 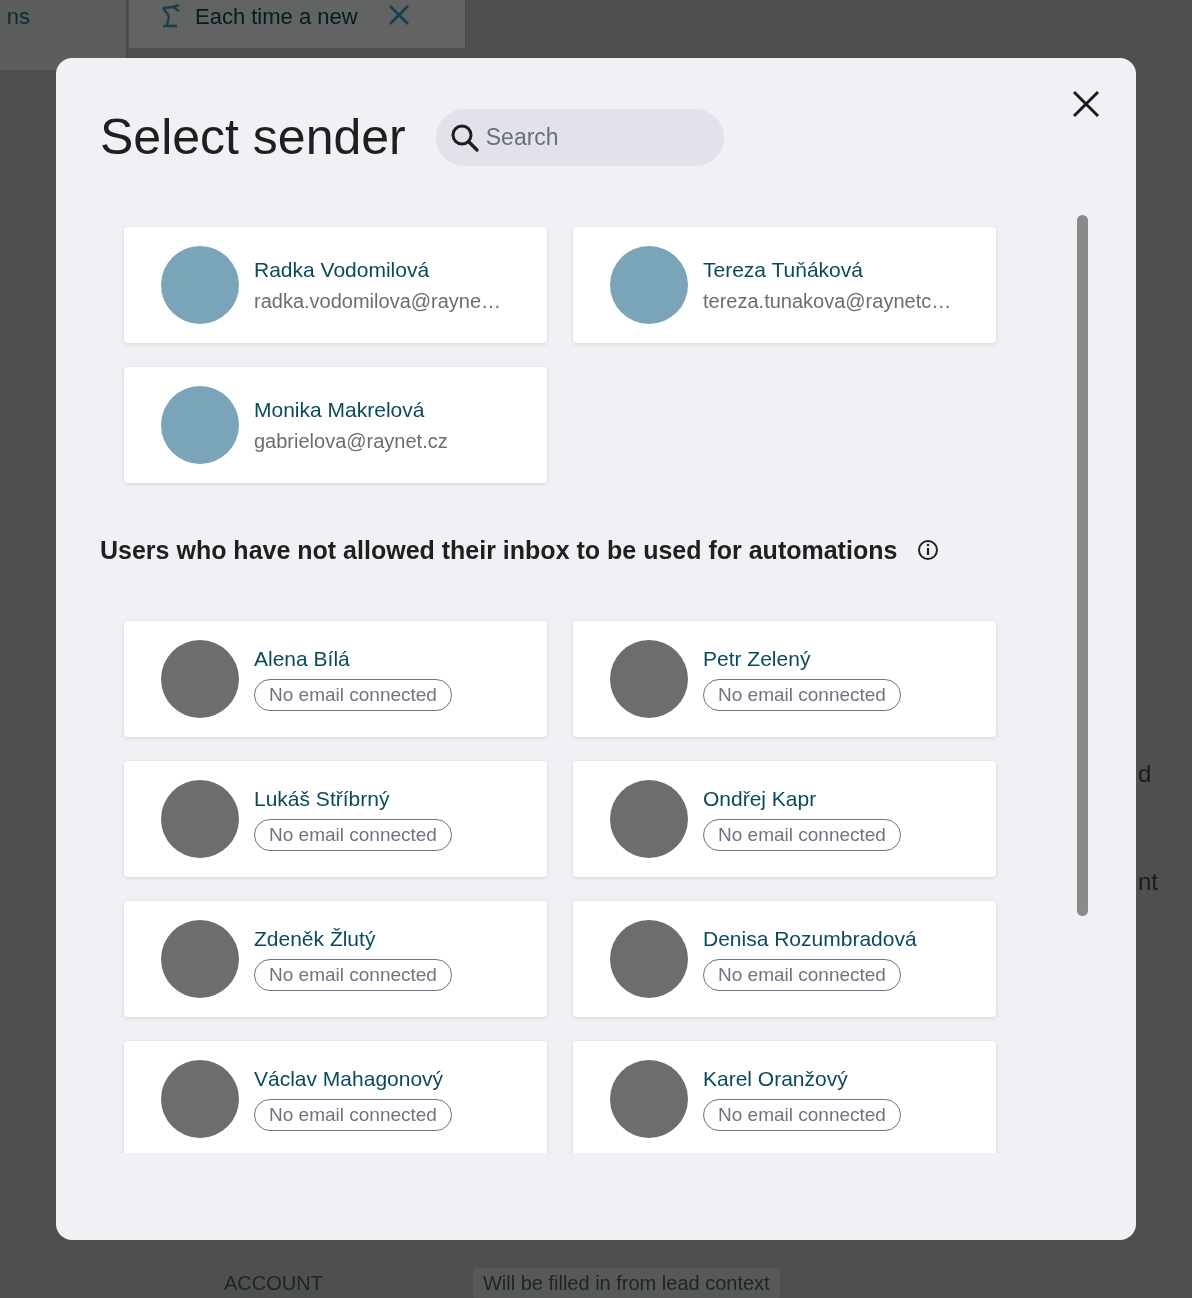 What do you see at coordinates (626, 1283) in the screenshot?
I see `field-value: Will be filled in from lead context` at bounding box center [626, 1283].